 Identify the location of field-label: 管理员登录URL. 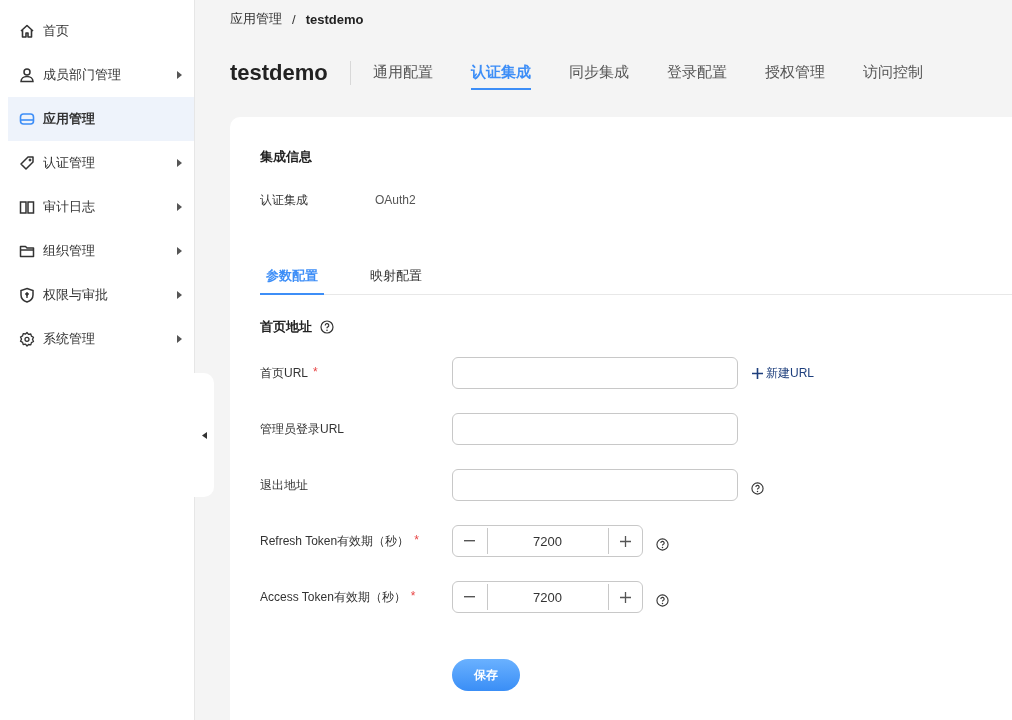
(302, 429).